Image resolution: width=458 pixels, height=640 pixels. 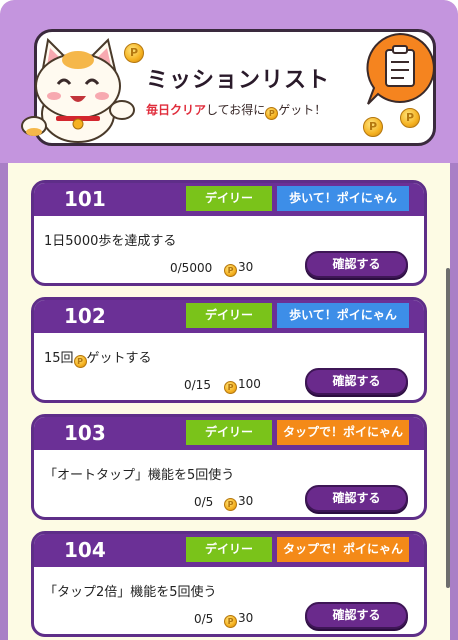 I want to click on clipboard-icon, so click(x=400, y=68).